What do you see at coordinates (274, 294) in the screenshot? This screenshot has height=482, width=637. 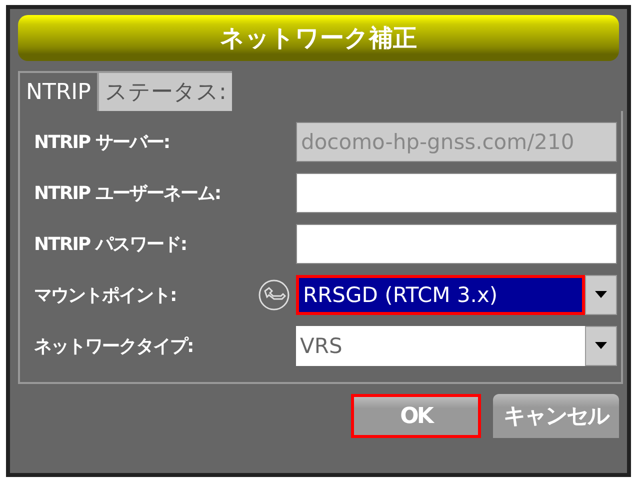 I see `wrench-icon` at bounding box center [274, 294].